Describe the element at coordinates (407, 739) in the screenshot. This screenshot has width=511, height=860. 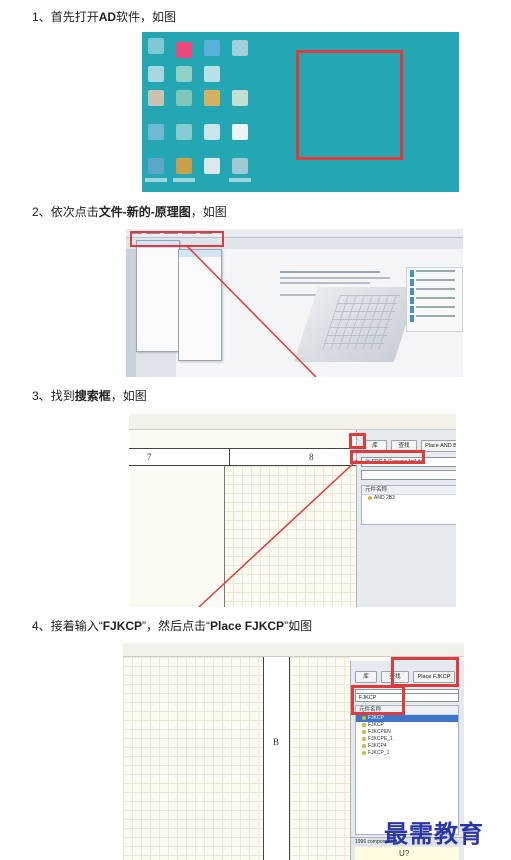
I see `list-item: FJKCPE_1` at that location.